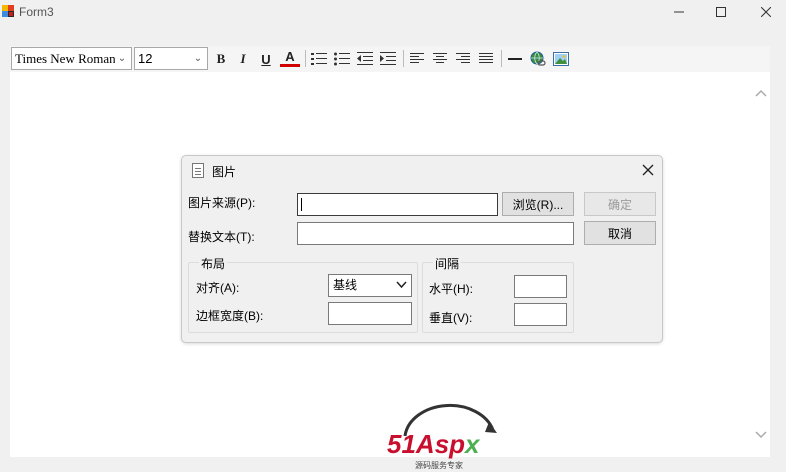 The width and height of the screenshot is (786, 472). Describe the element at coordinates (198, 170) in the screenshot. I see `document-icon` at that location.